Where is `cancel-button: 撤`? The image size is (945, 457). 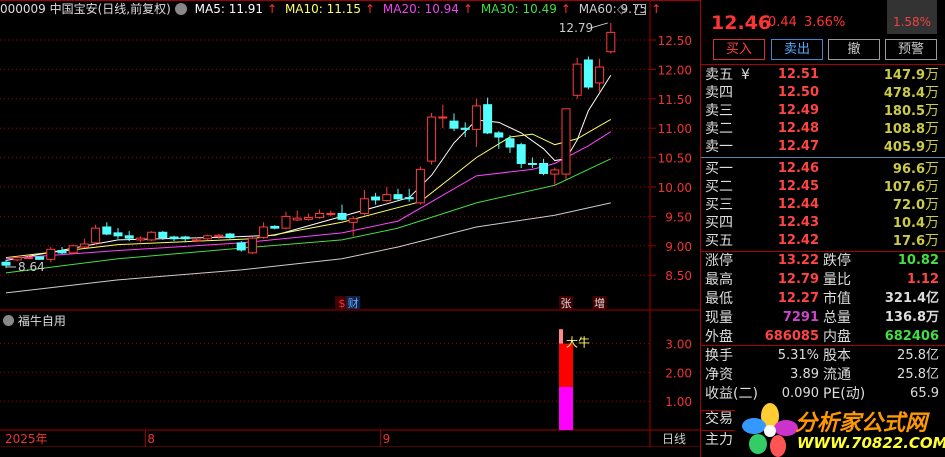 cancel-button: 撤 is located at coordinates (854, 49).